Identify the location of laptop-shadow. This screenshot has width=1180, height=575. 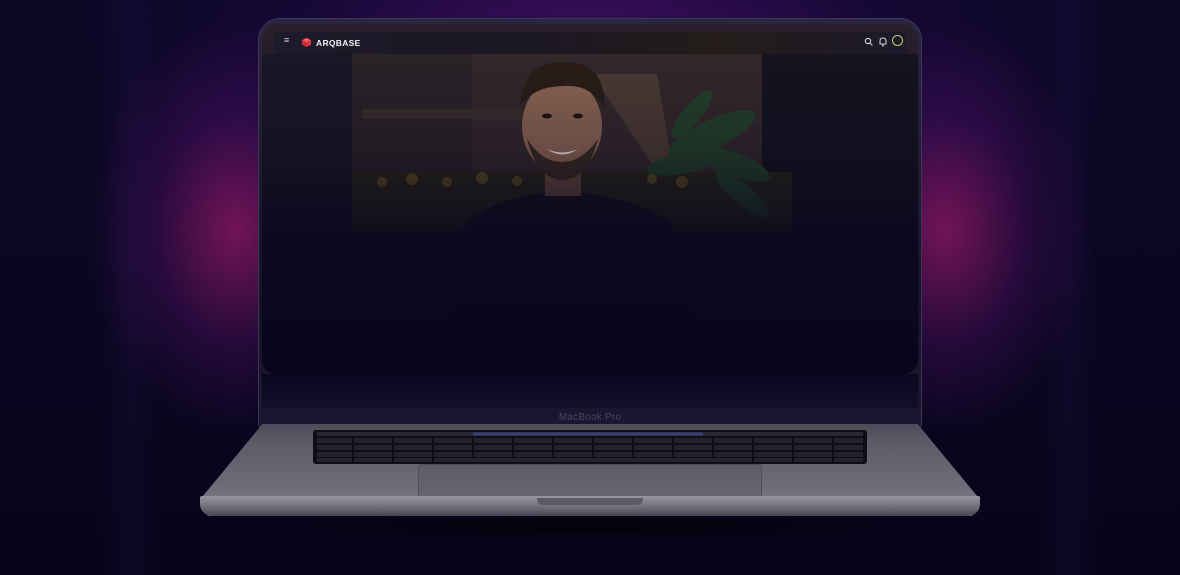
(590, 527).